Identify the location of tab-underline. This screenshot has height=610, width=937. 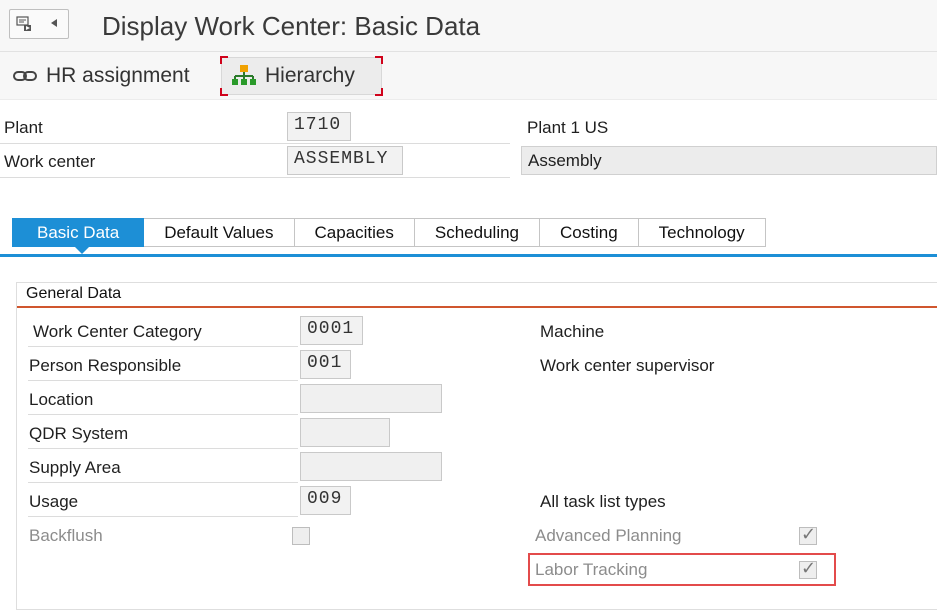
(468, 255).